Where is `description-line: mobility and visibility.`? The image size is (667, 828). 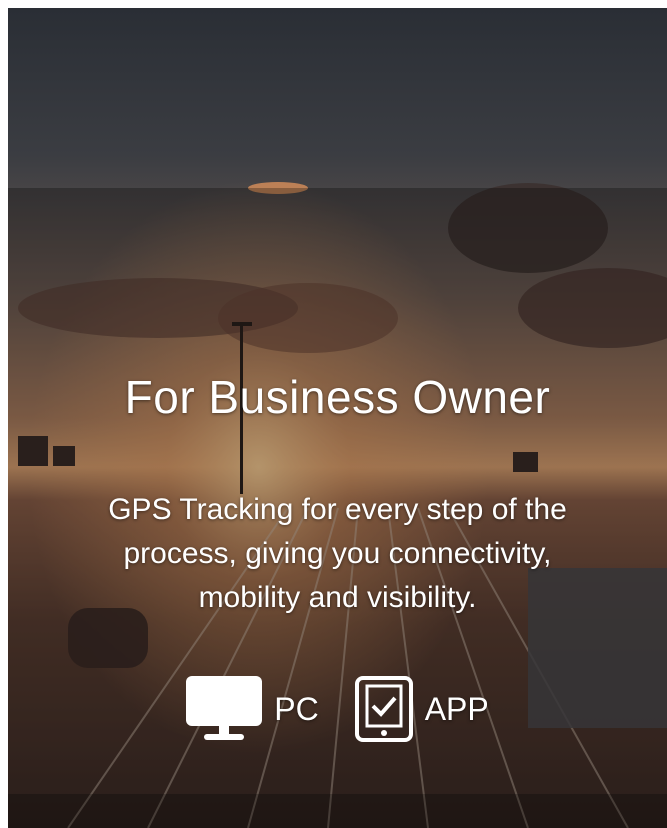 description-line: mobility and visibility. is located at coordinates (337, 597).